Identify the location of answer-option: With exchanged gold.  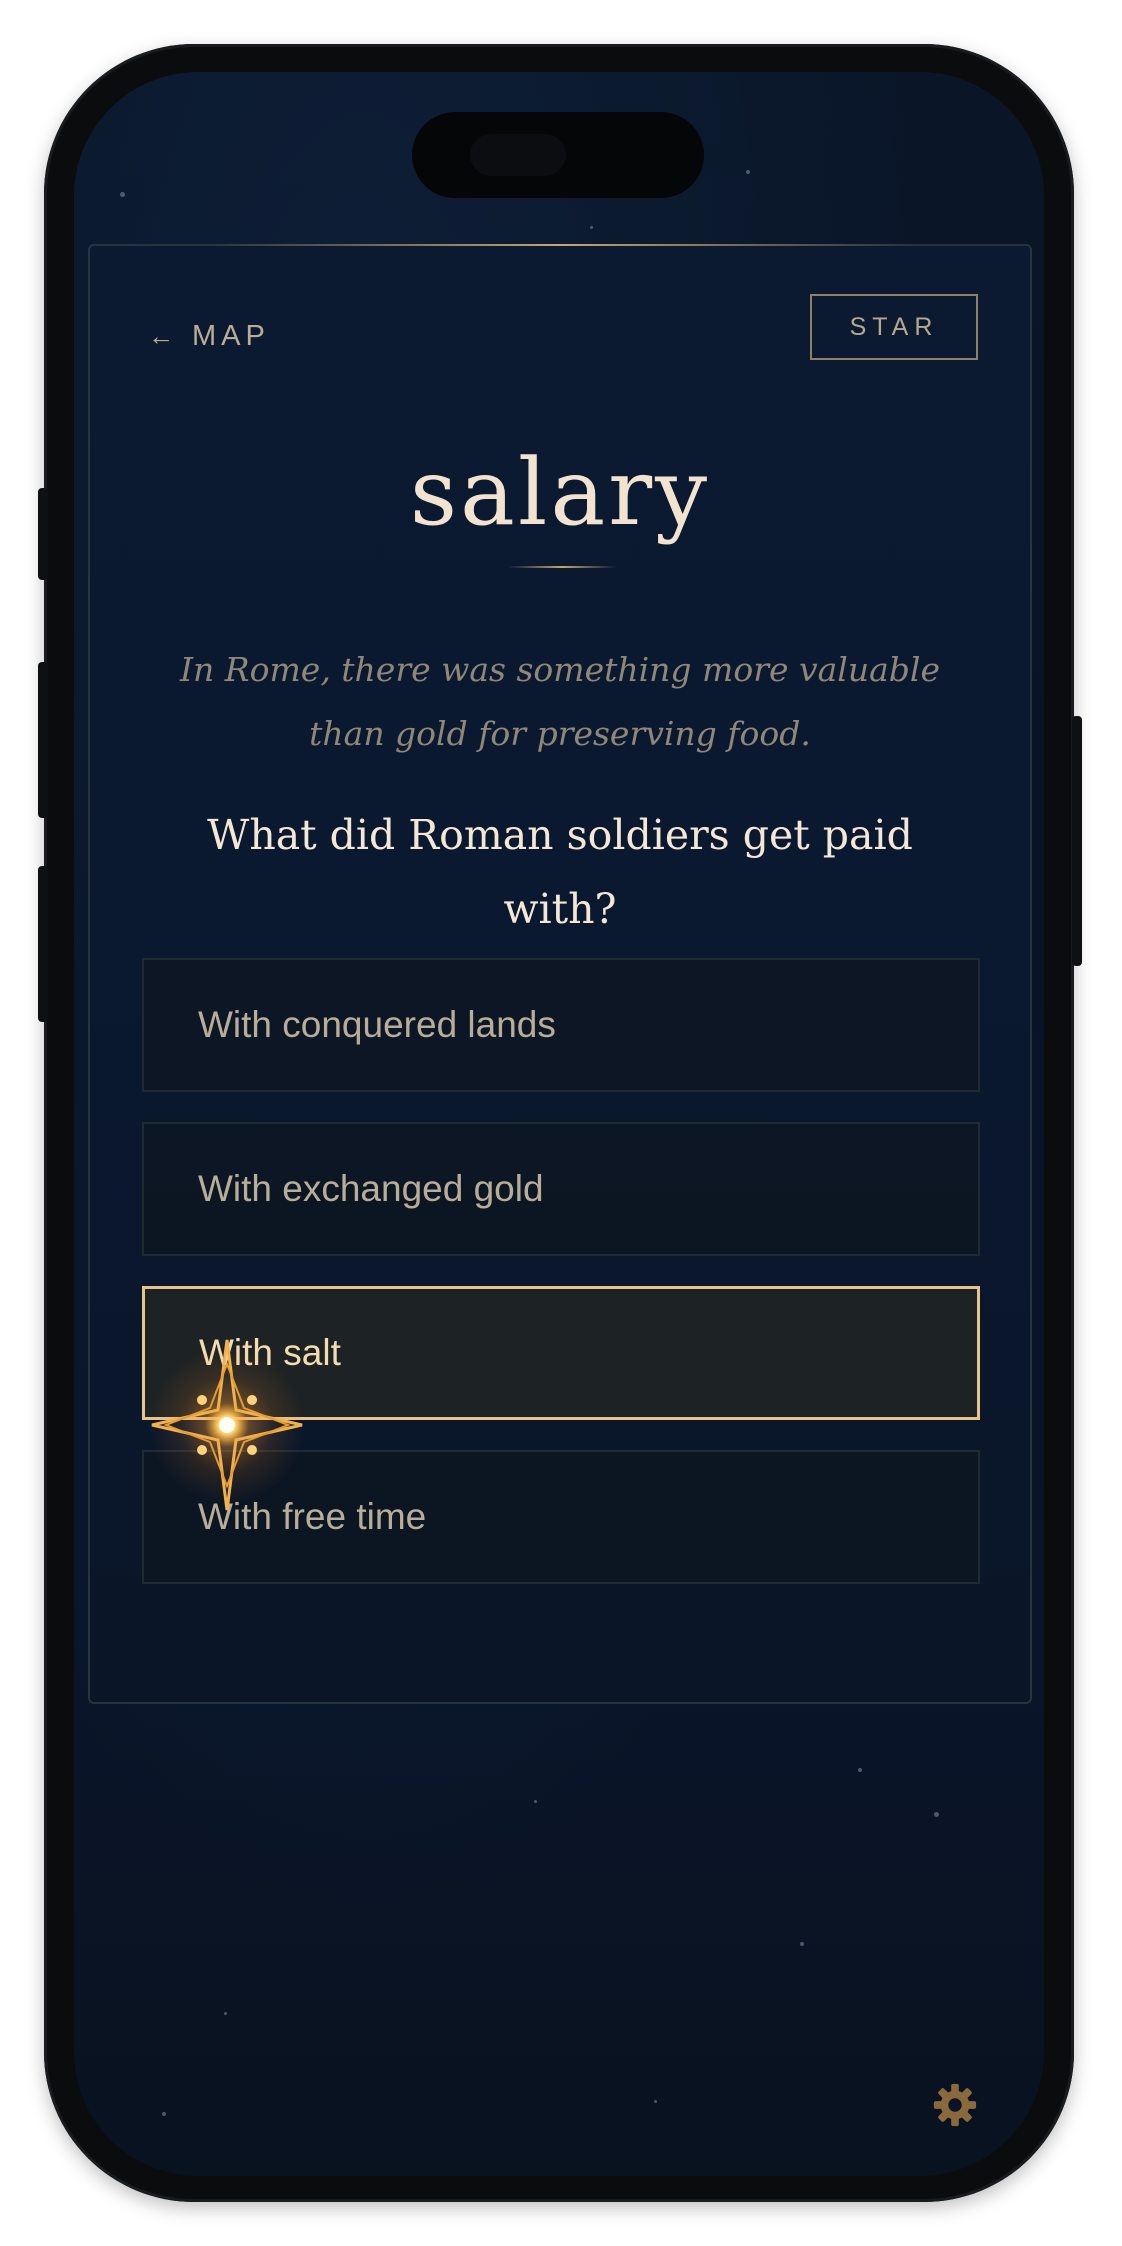
(561, 1189).